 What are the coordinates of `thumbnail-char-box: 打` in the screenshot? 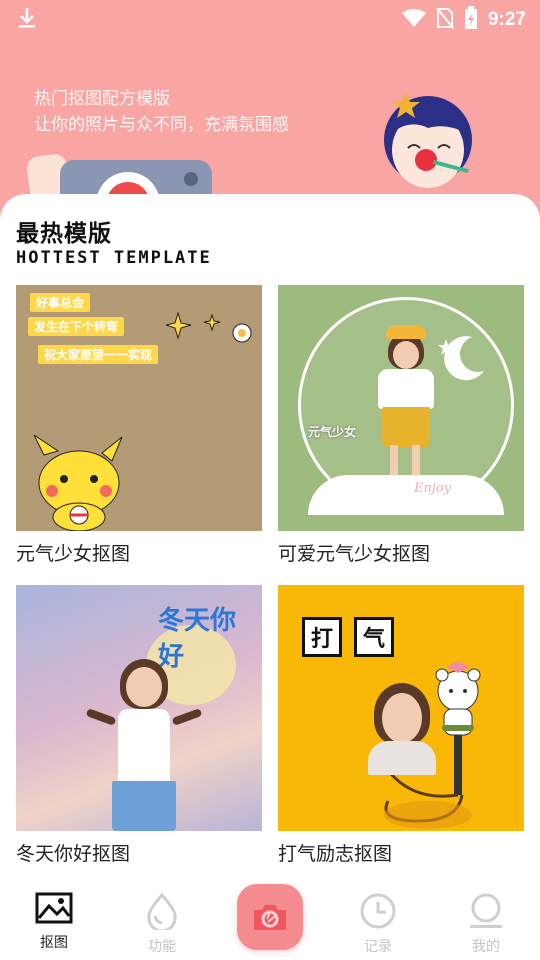 It's located at (322, 637).